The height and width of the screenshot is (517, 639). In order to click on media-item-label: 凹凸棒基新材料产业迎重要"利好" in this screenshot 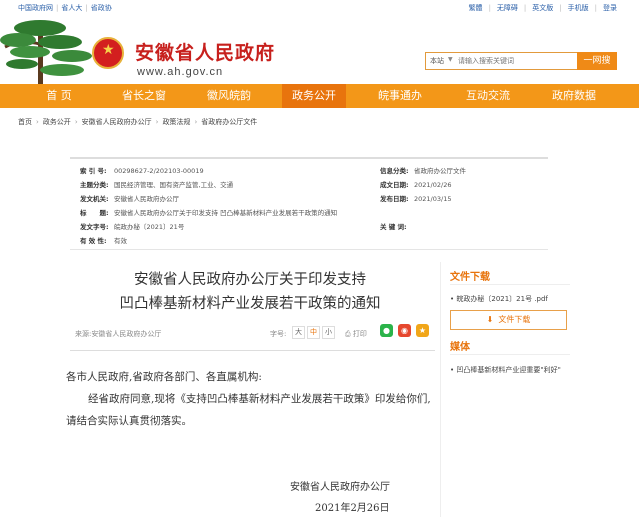, I will do `click(508, 370)`.